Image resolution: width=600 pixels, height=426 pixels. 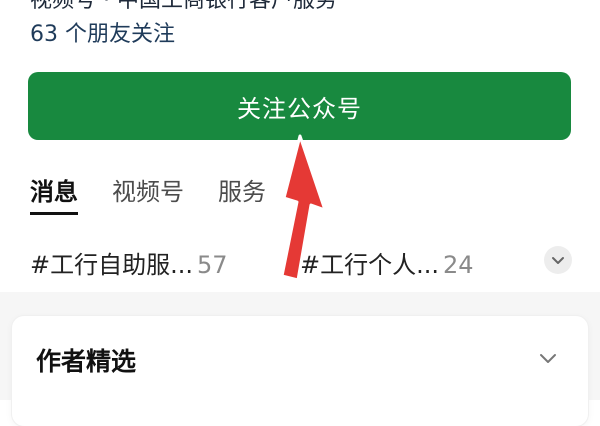 What do you see at coordinates (212, 265) in the screenshot?
I see `topic-count: 57` at bounding box center [212, 265].